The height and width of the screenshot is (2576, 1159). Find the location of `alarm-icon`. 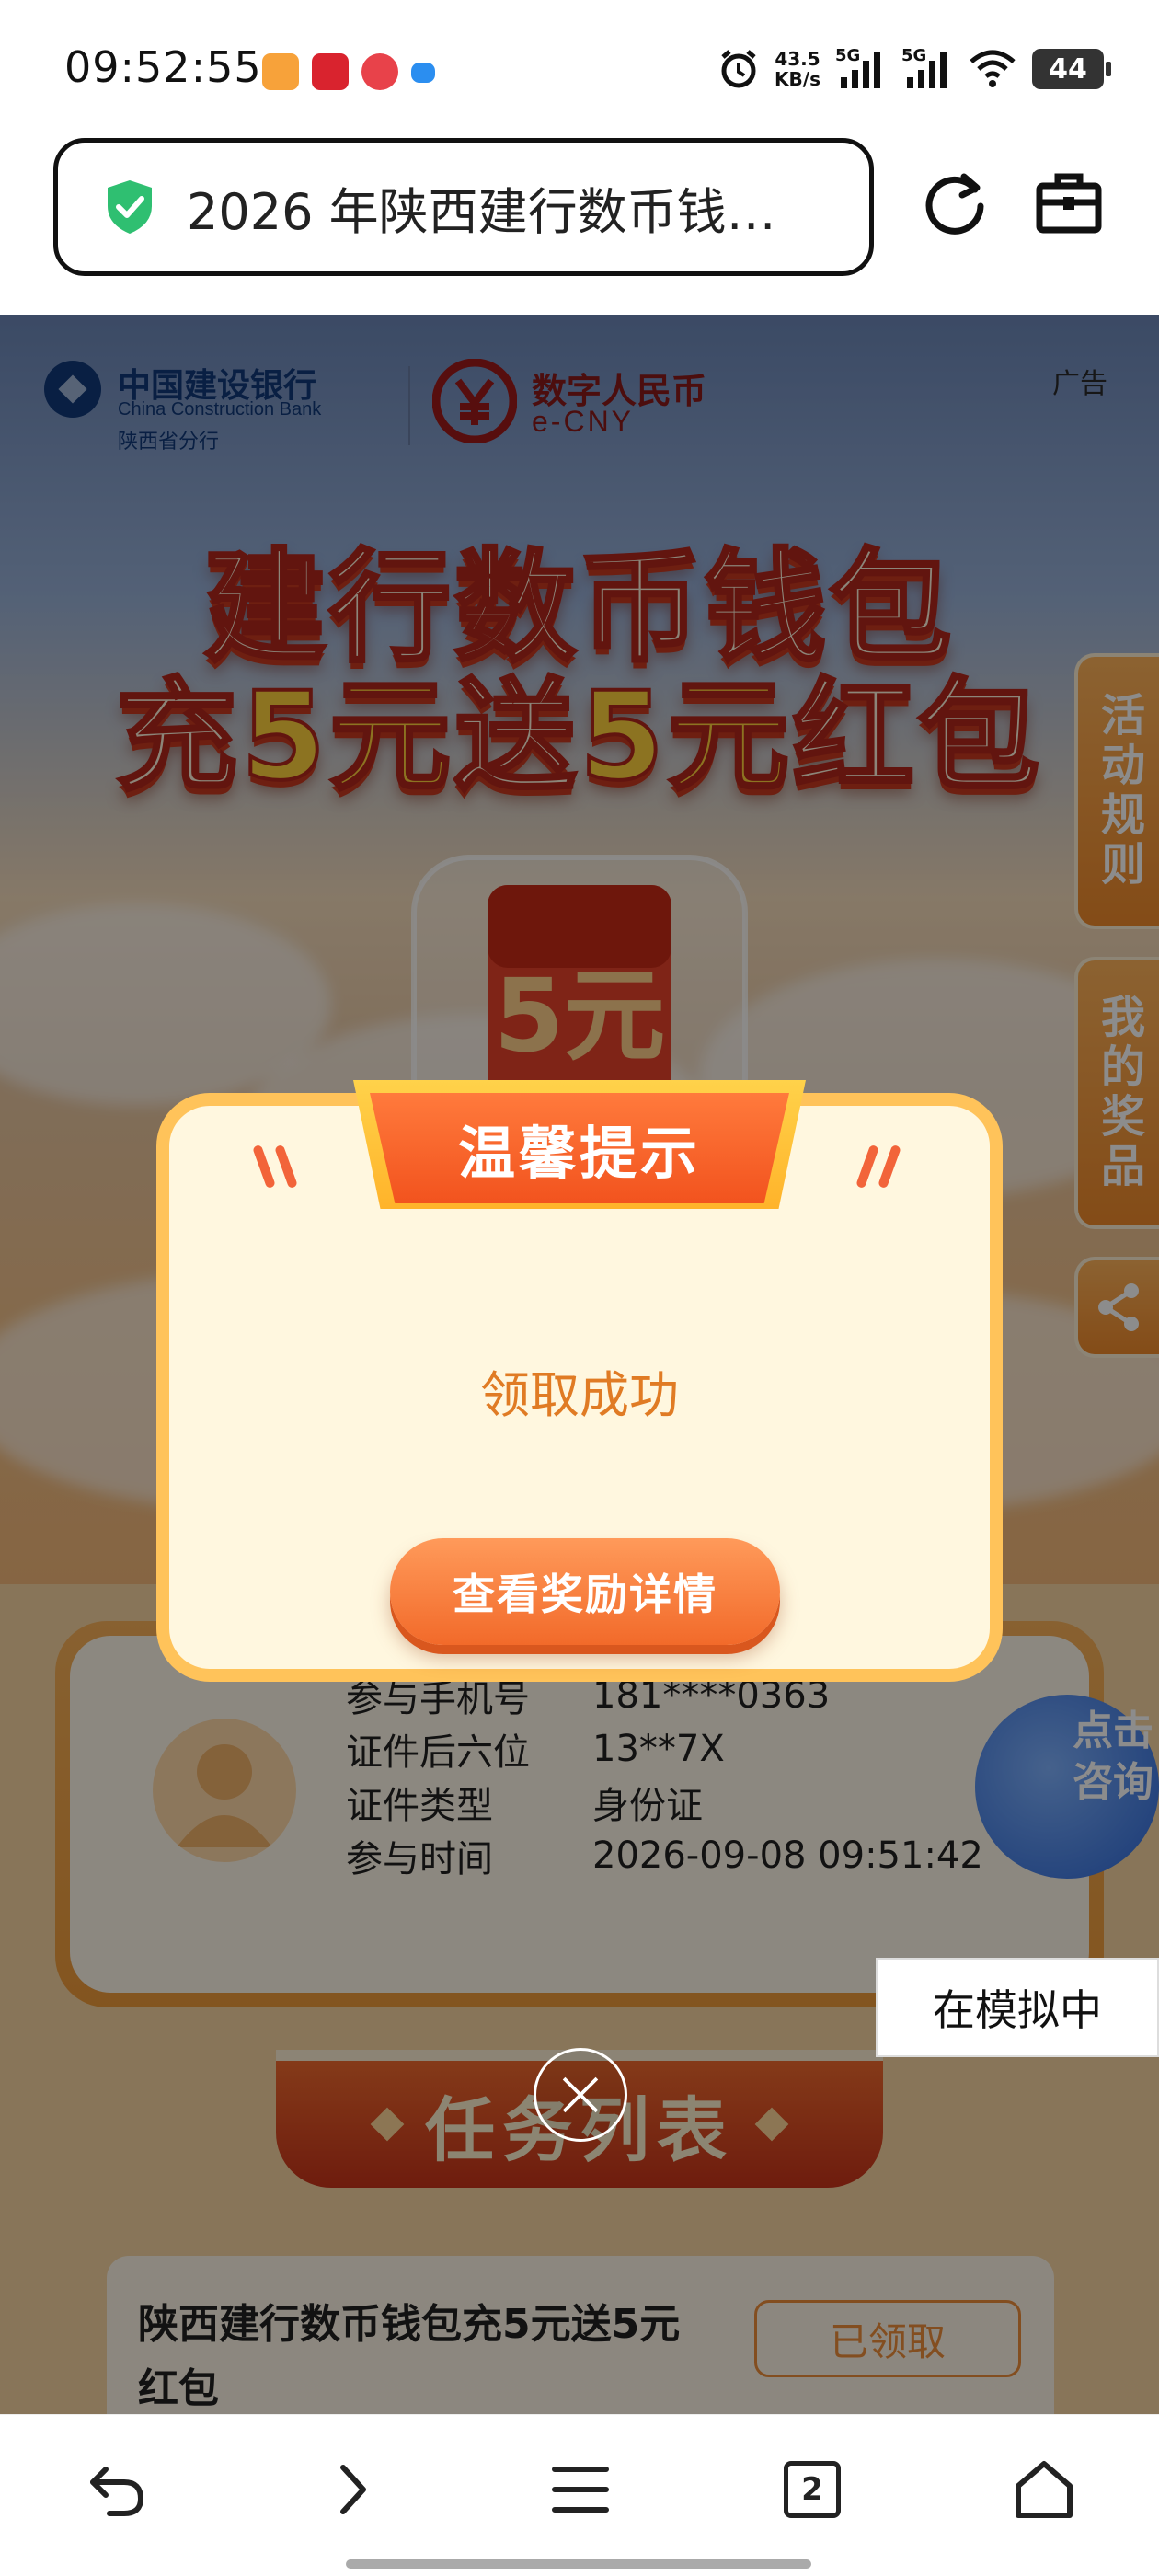

alarm-icon is located at coordinates (738, 69).